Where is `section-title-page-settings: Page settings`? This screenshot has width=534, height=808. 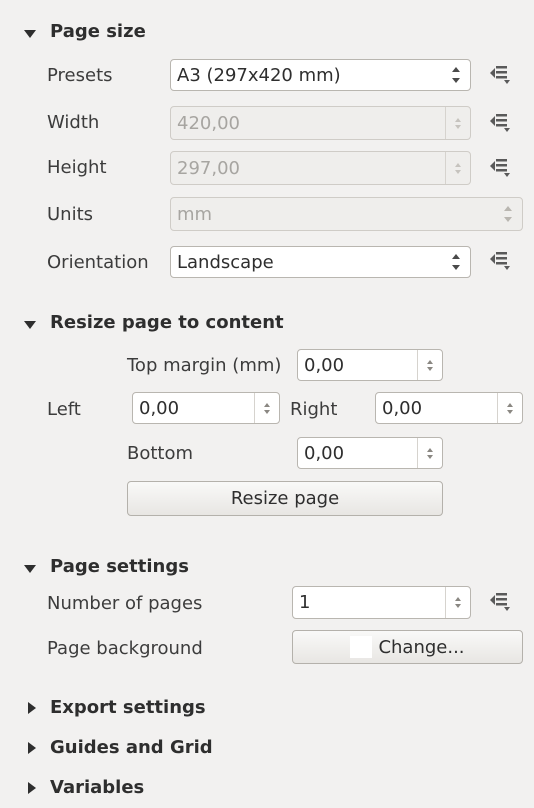
section-title-page-settings: Page settings is located at coordinates (119, 566).